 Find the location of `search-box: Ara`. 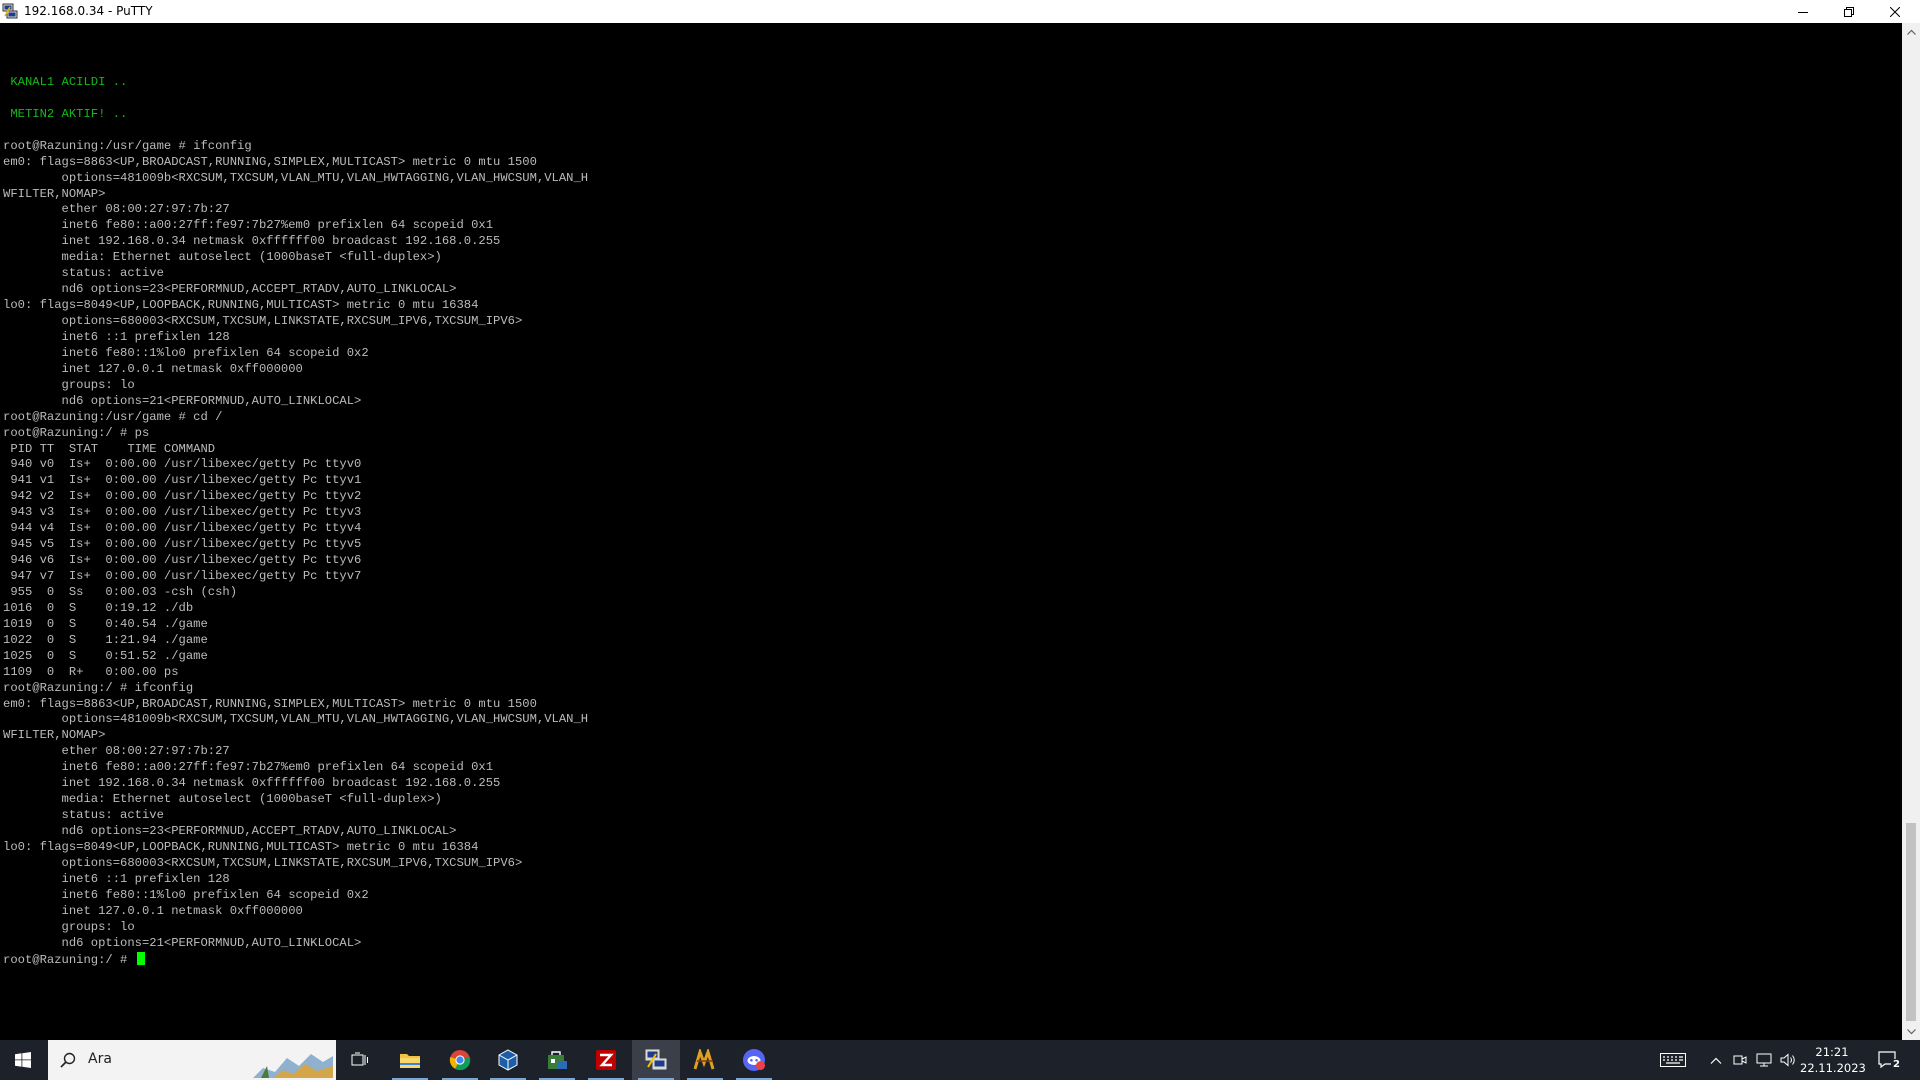

search-box: Ara is located at coordinates (192, 1060).